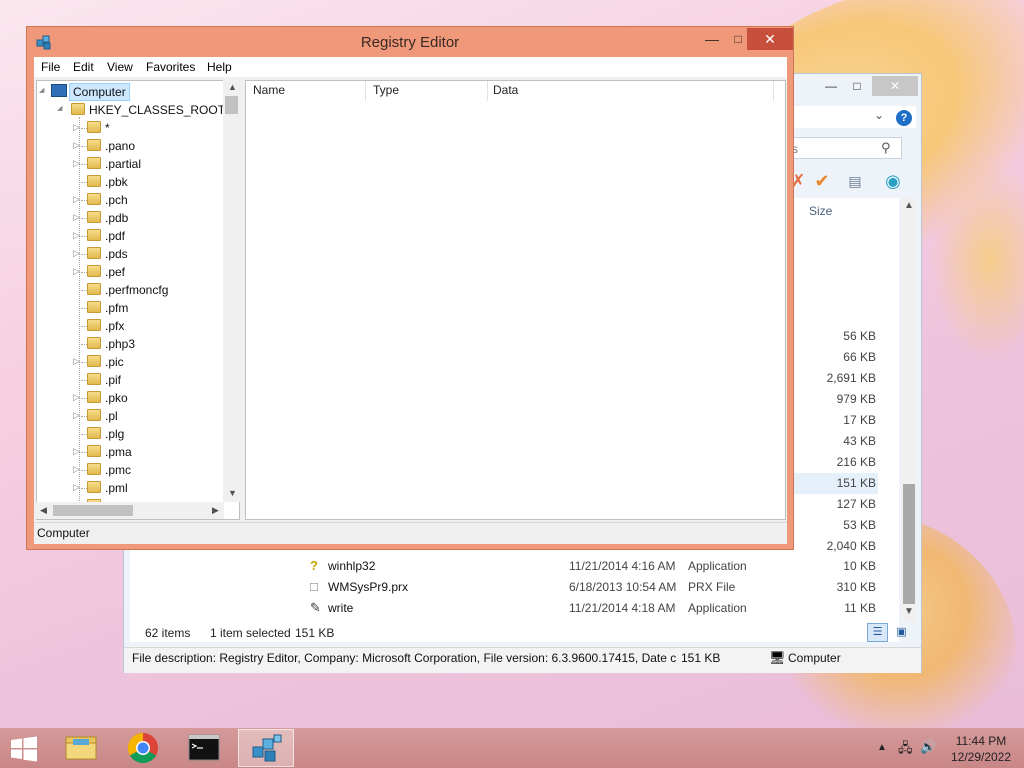 This screenshot has height=768, width=1024. What do you see at coordinates (269, 90) in the screenshot?
I see `column-header-name: Name` at bounding box center [269, 90].